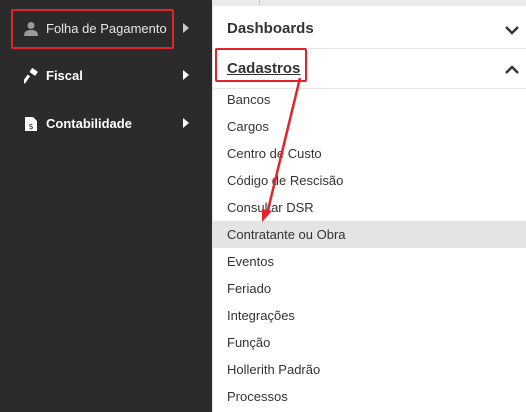  Describe the element at coordinates (369, 396) in the screenshot. I see `menu-item-processos: Processos` at that location.